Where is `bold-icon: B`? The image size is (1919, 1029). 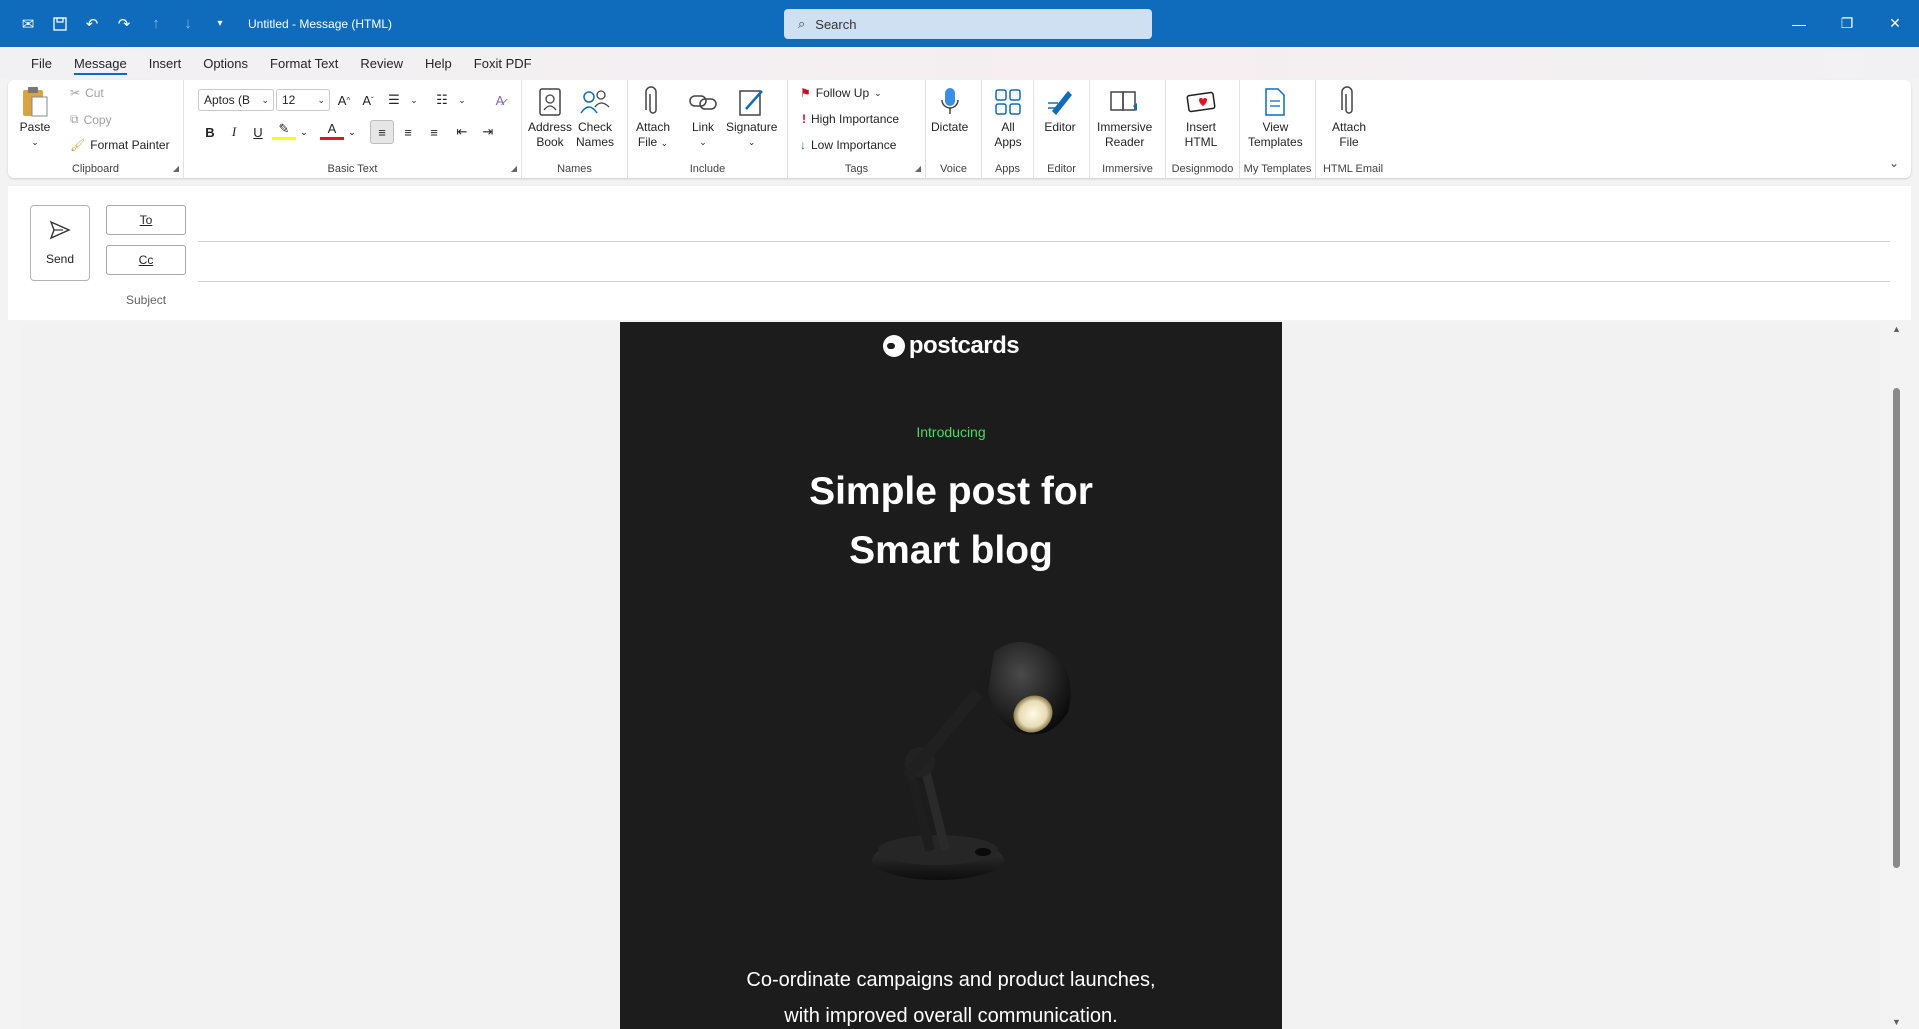 bold-icon: B is located at coordinates (210, 132).